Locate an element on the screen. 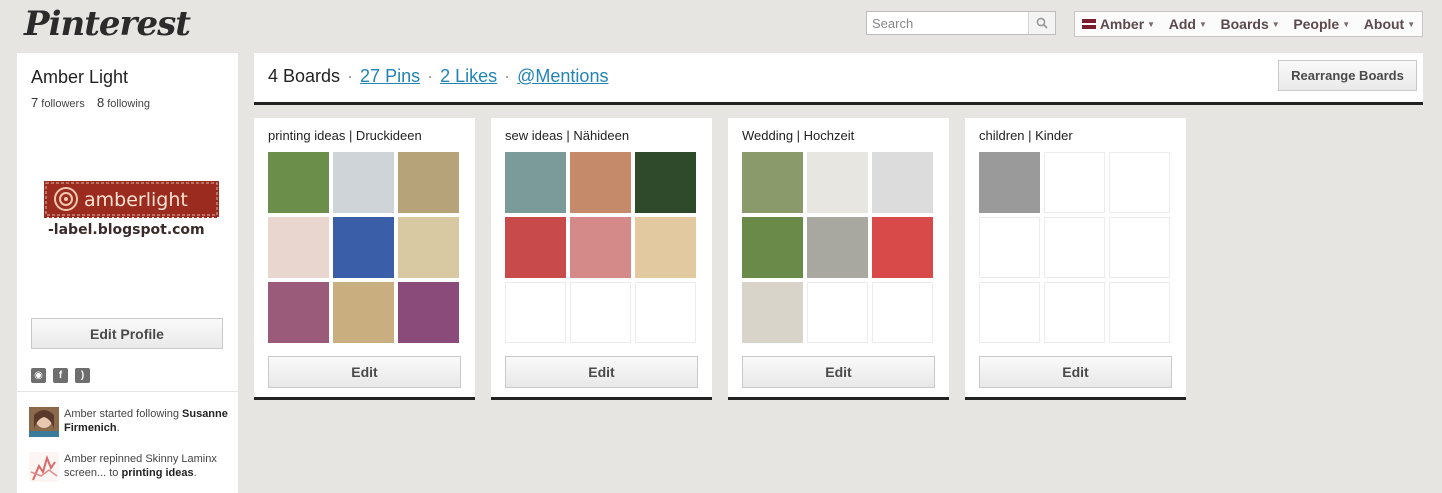 Image resolution: width=1442 pixels, height=493 pixels. flag-icon is located at coordinates (1088, 24).